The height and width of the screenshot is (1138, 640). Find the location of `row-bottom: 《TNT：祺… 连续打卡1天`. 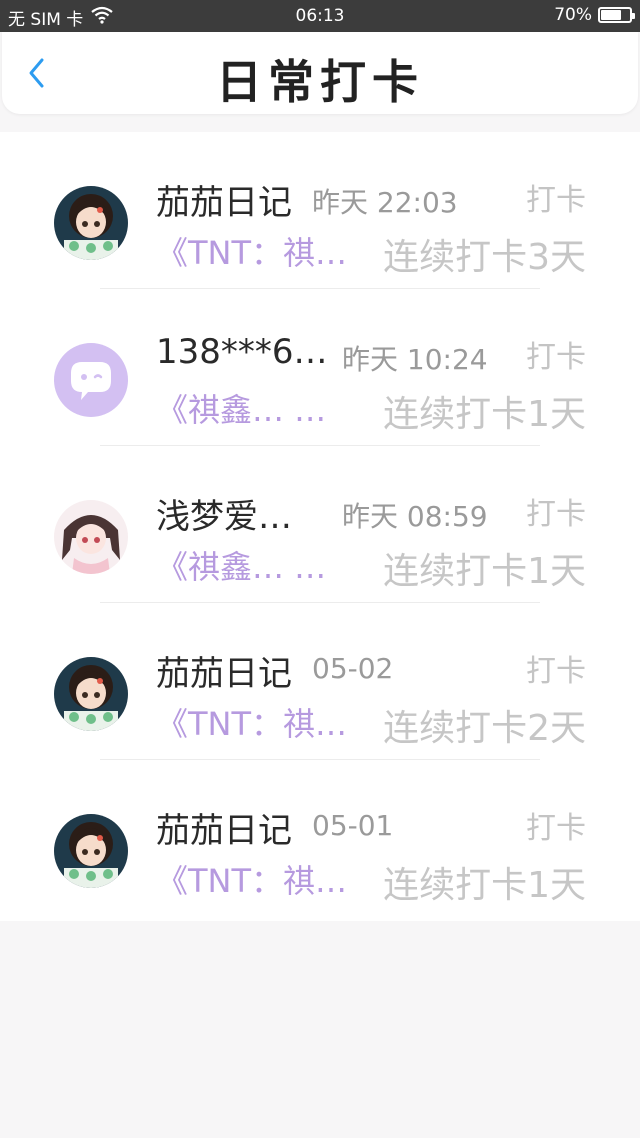

row-bottom: 《TNT：祺… 连续打卡1天 is located at coordinates (371, 881).